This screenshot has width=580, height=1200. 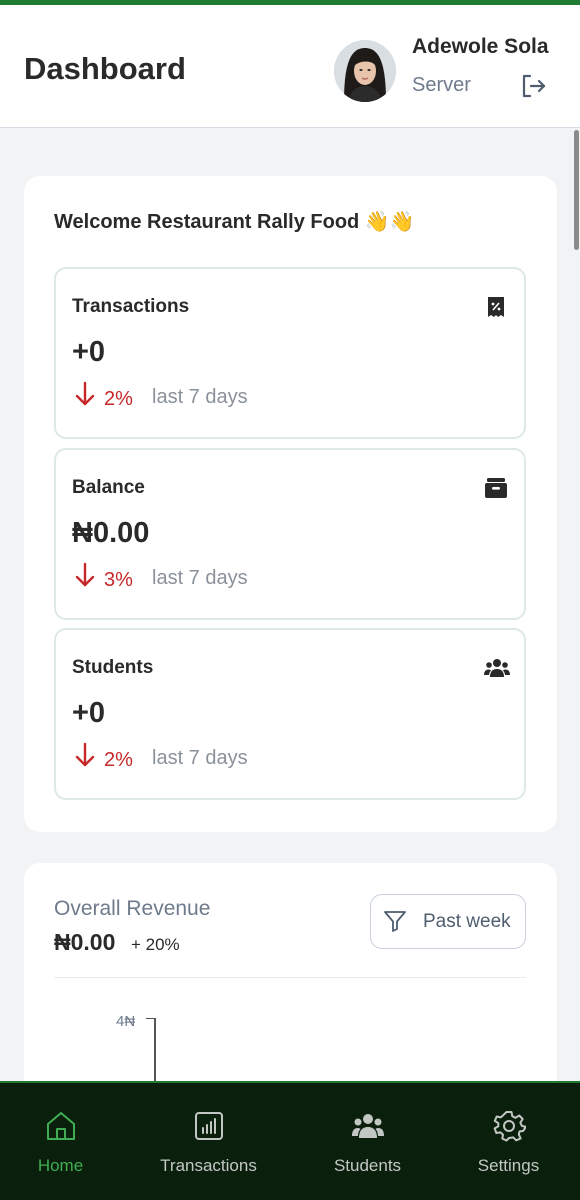 I want to click on nav-label: Transactions, so click(x=208, y=1165).